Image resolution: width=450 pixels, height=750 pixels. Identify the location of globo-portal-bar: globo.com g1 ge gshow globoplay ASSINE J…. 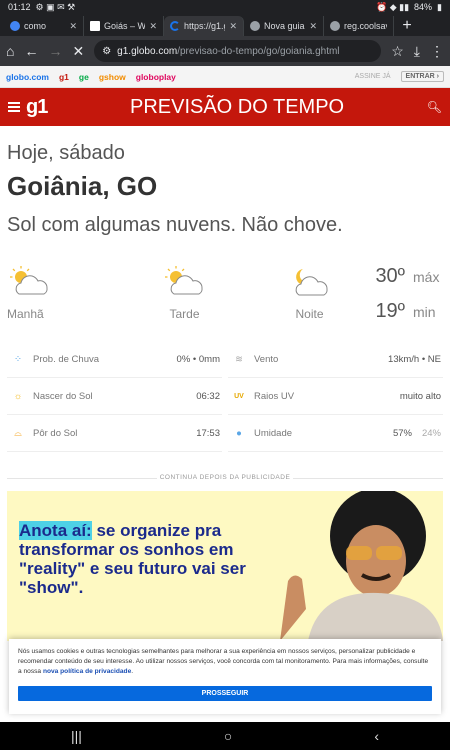
(225, 77).